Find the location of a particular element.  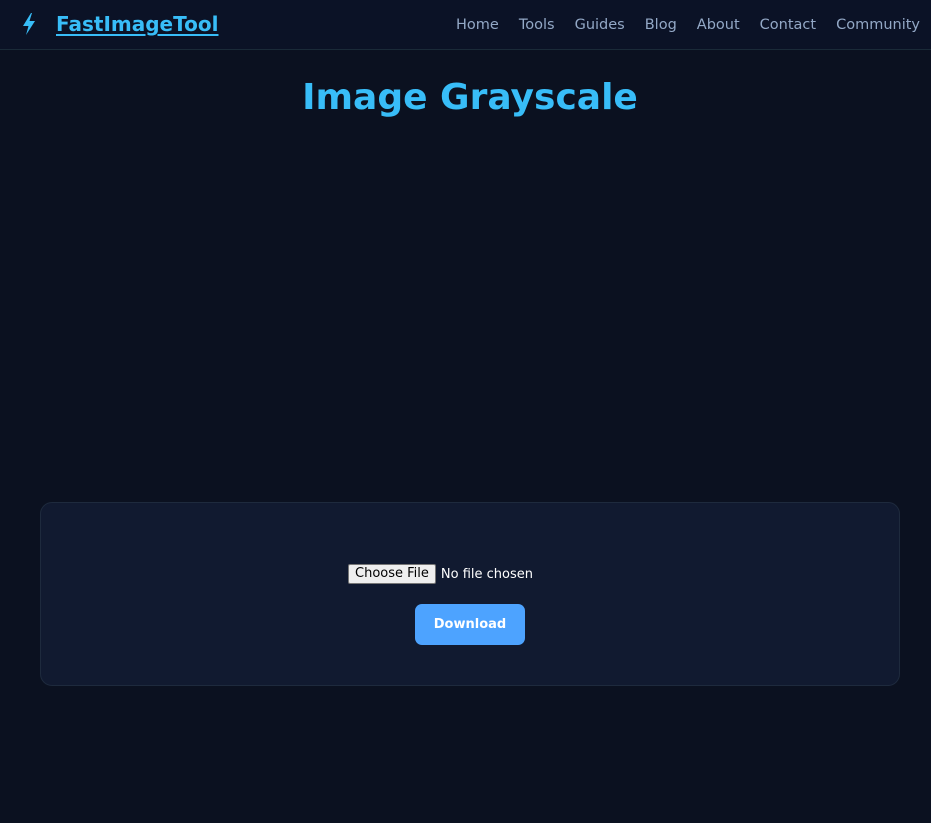

nav-link-home: Home is located at coordinates (477, 25).